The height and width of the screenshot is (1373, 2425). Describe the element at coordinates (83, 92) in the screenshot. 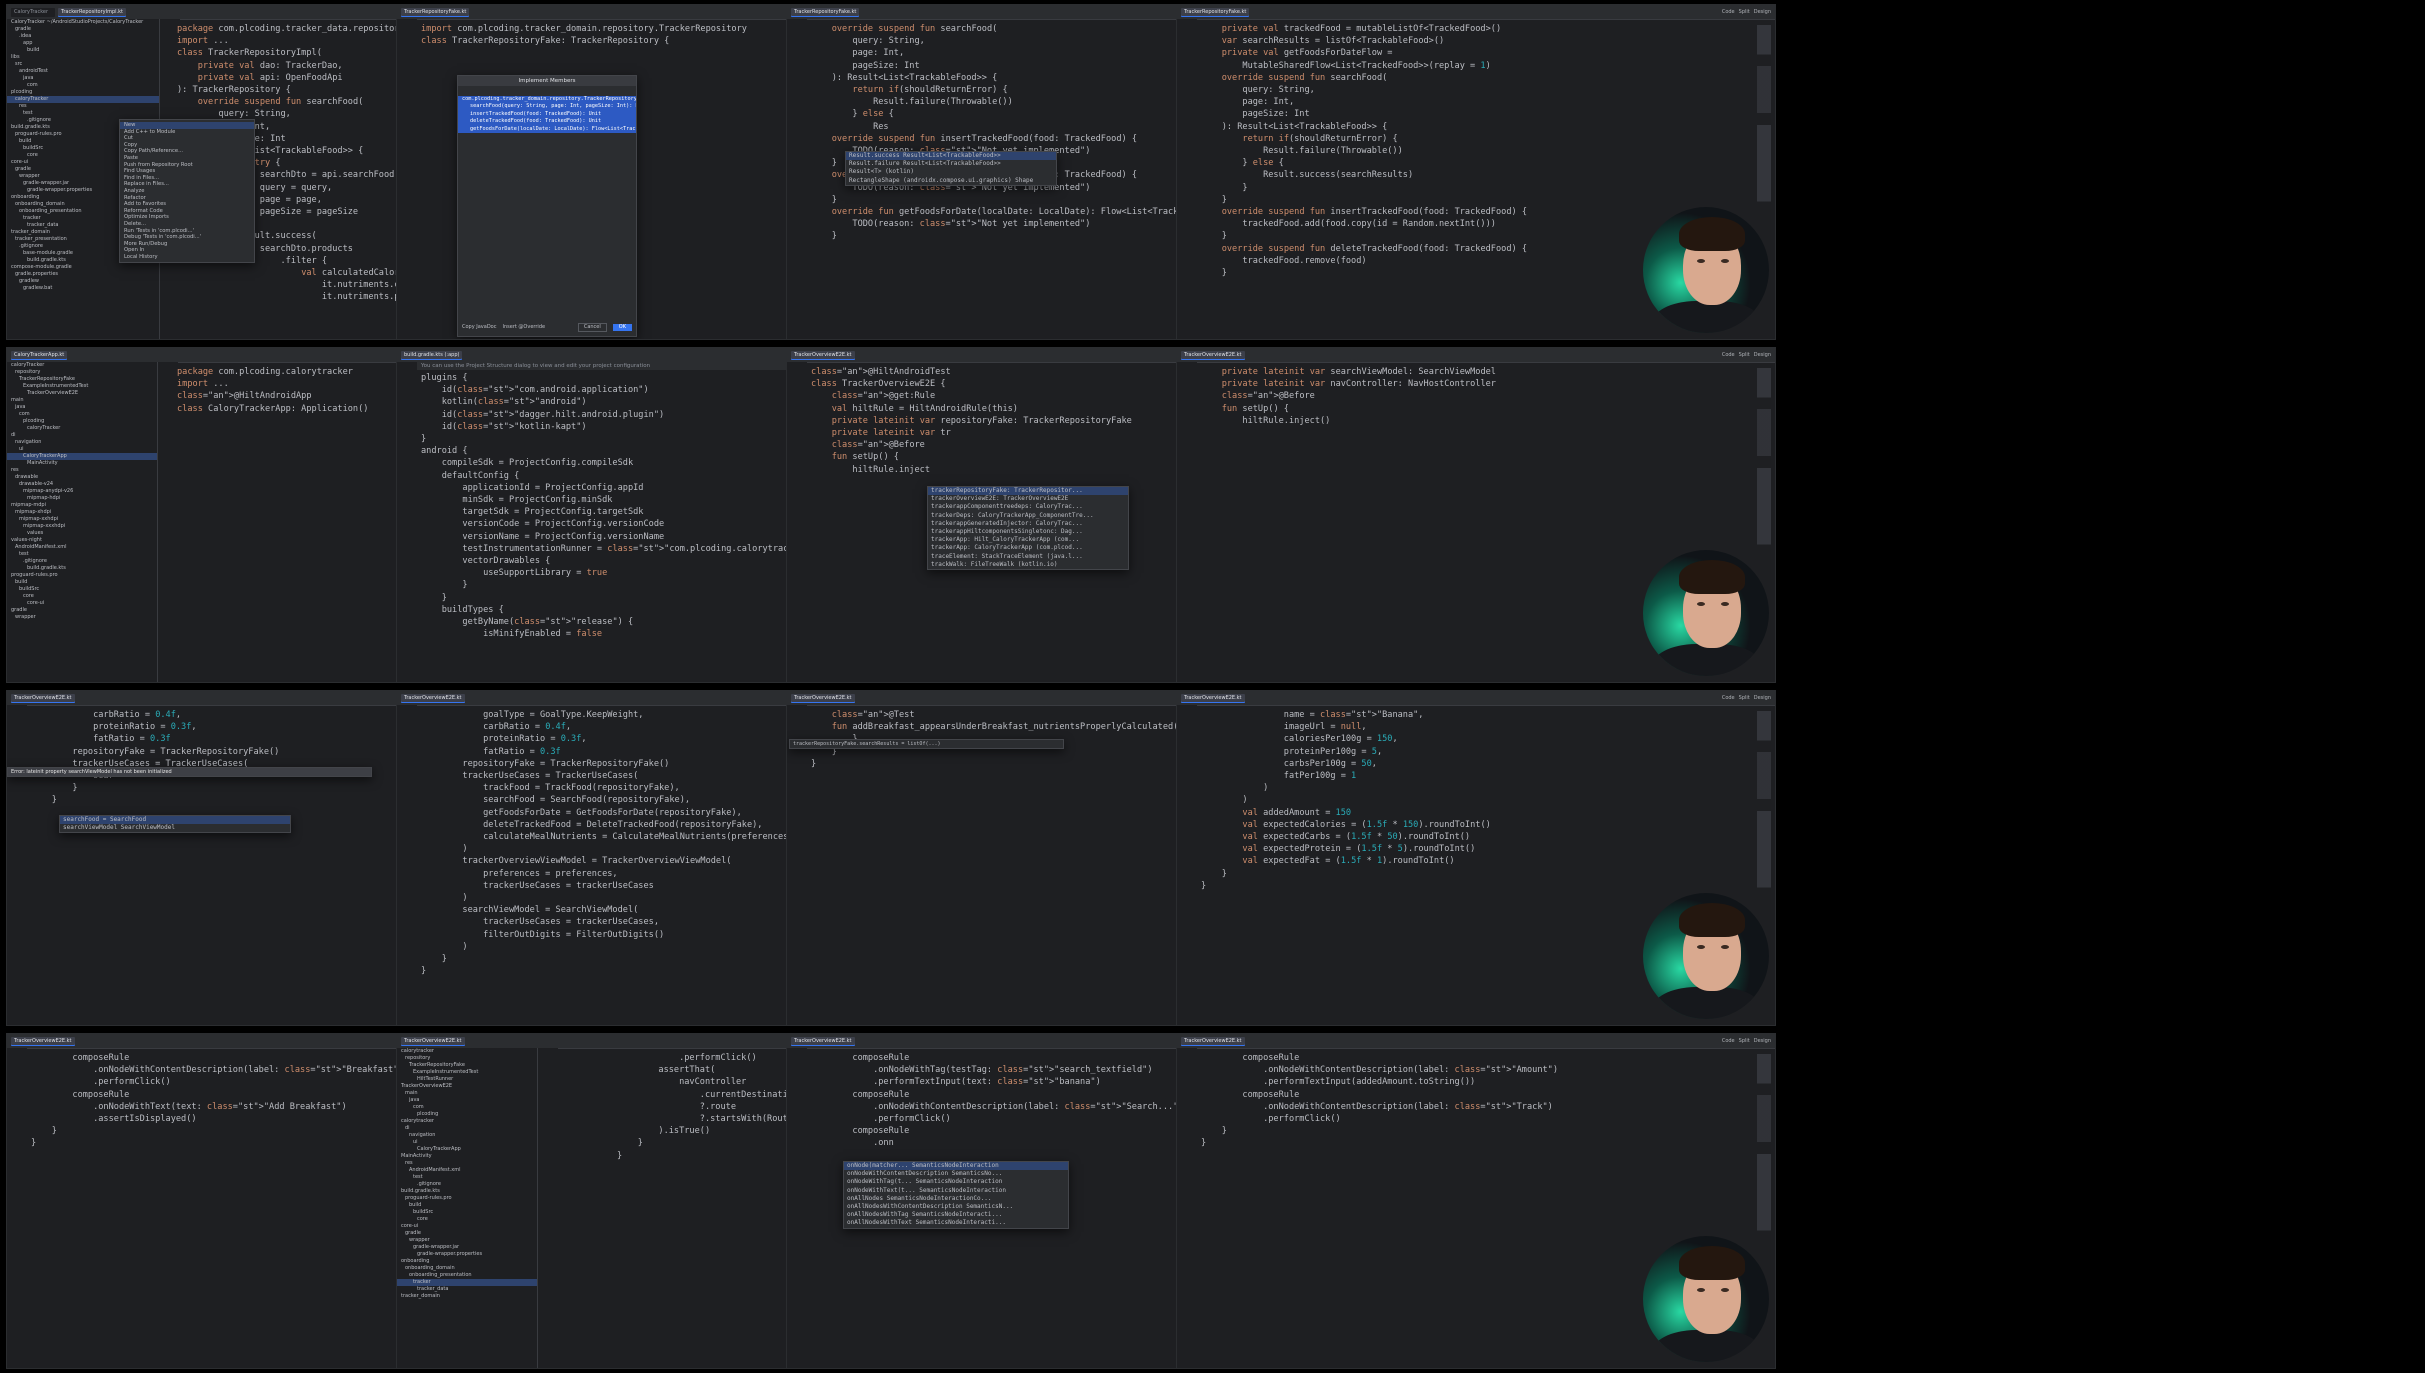

I see `project-tree-item: plcoding` at that location.